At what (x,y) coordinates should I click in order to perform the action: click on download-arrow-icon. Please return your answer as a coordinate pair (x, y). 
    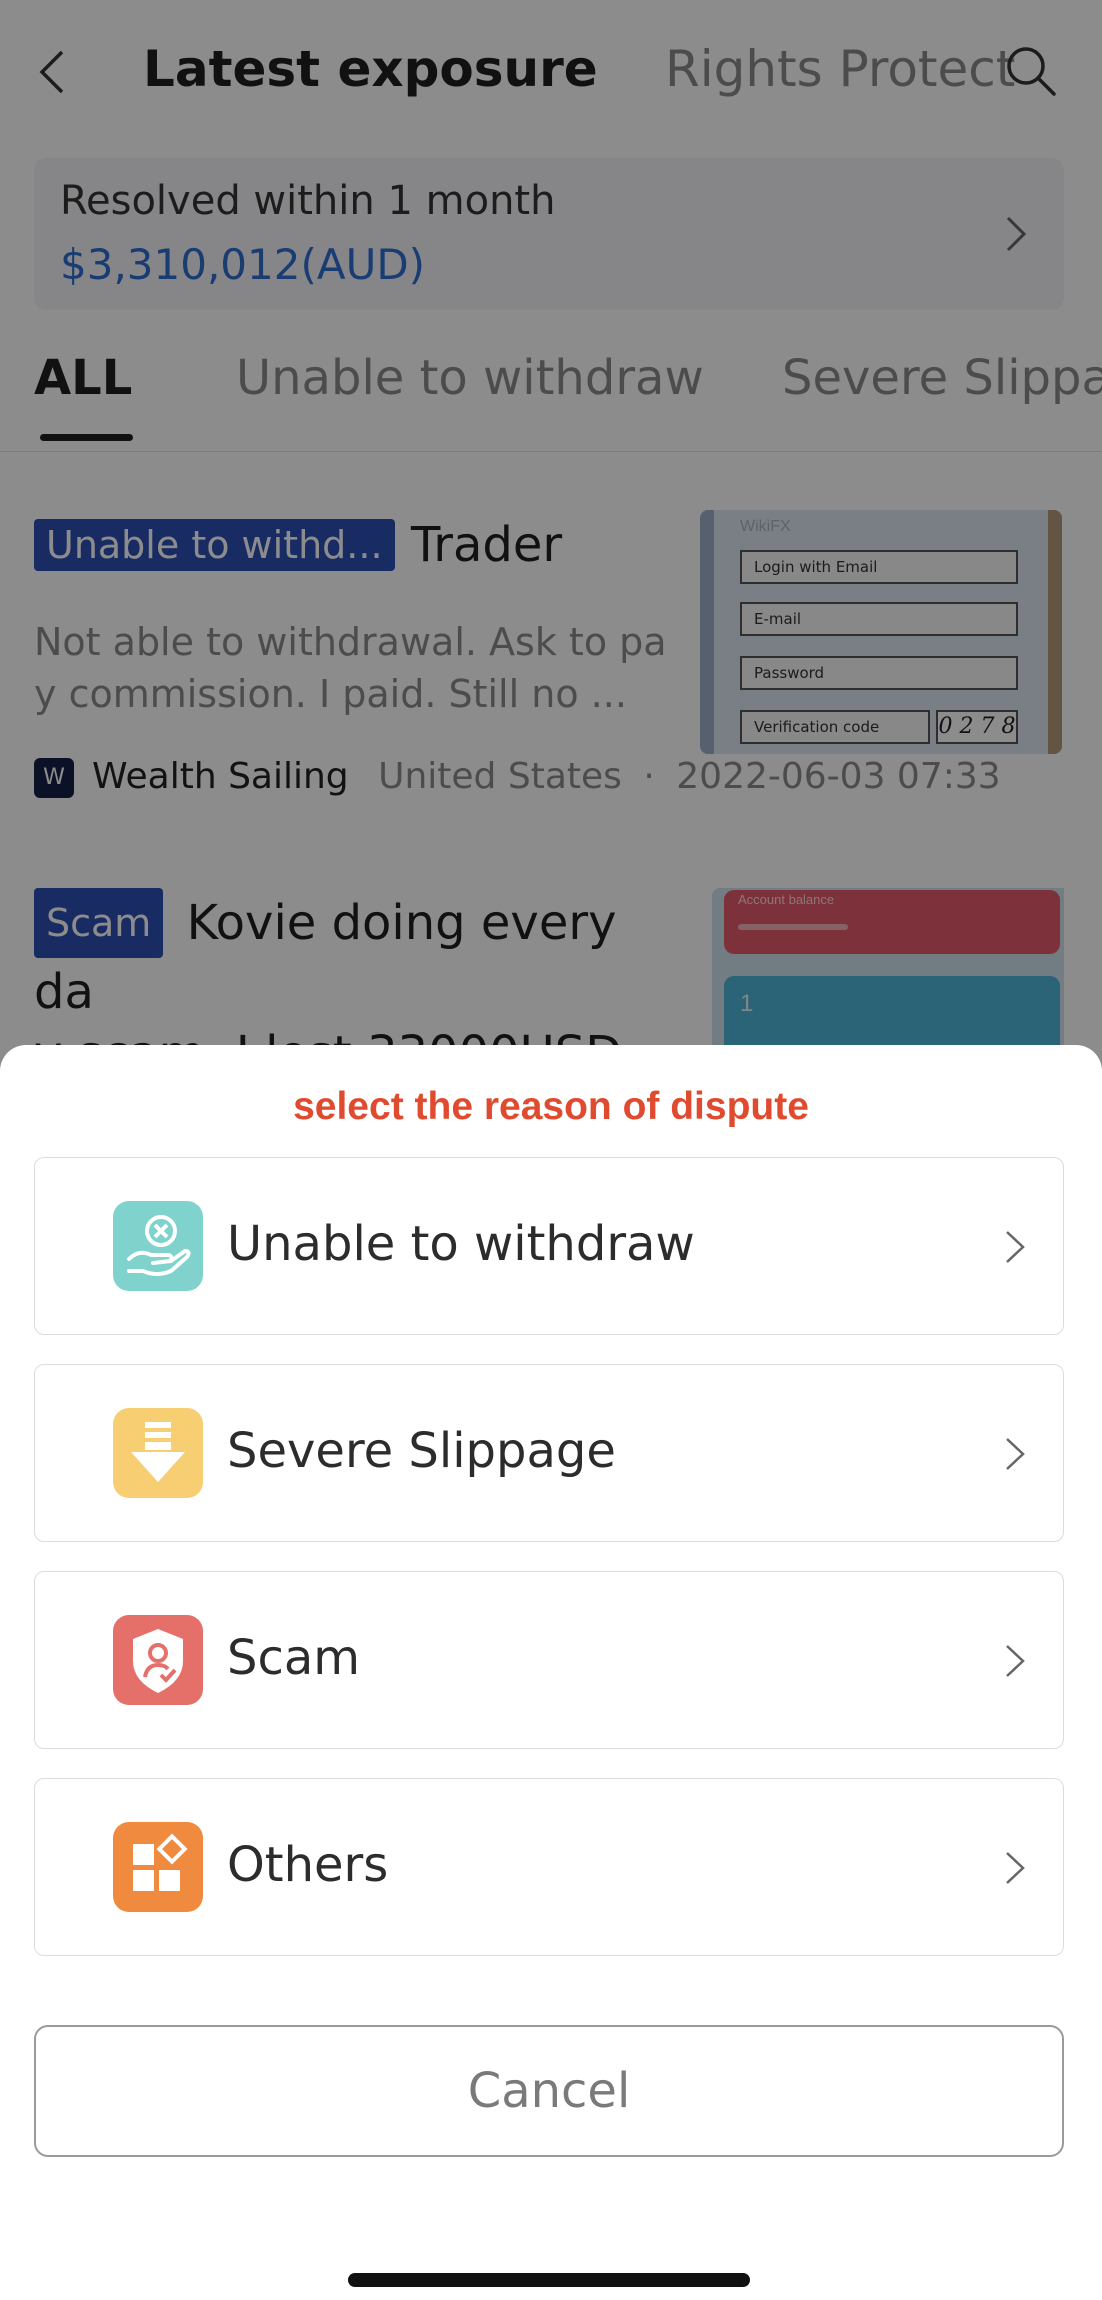
    Looking at the image, I should click on (158, 1453).